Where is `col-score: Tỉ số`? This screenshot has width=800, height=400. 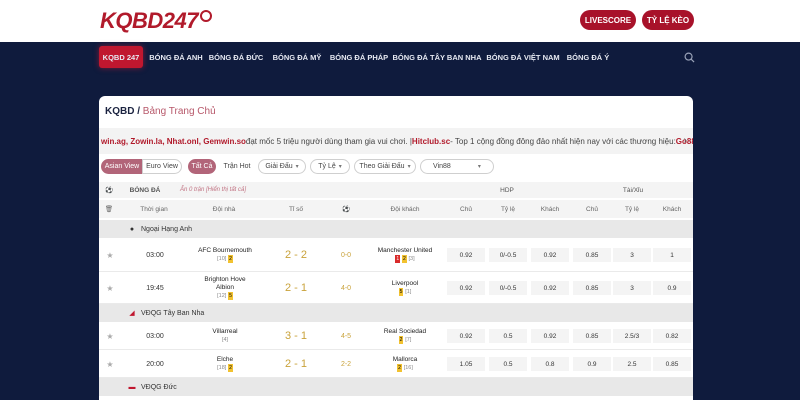 col-score: Tỉ số is located at coordinates (296, 209).